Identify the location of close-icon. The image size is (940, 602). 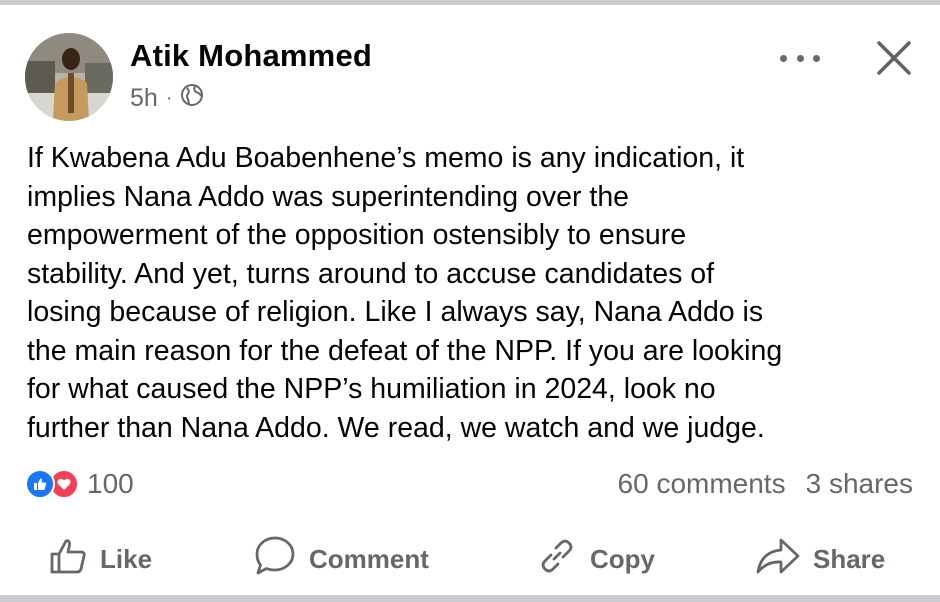
(894, 58).